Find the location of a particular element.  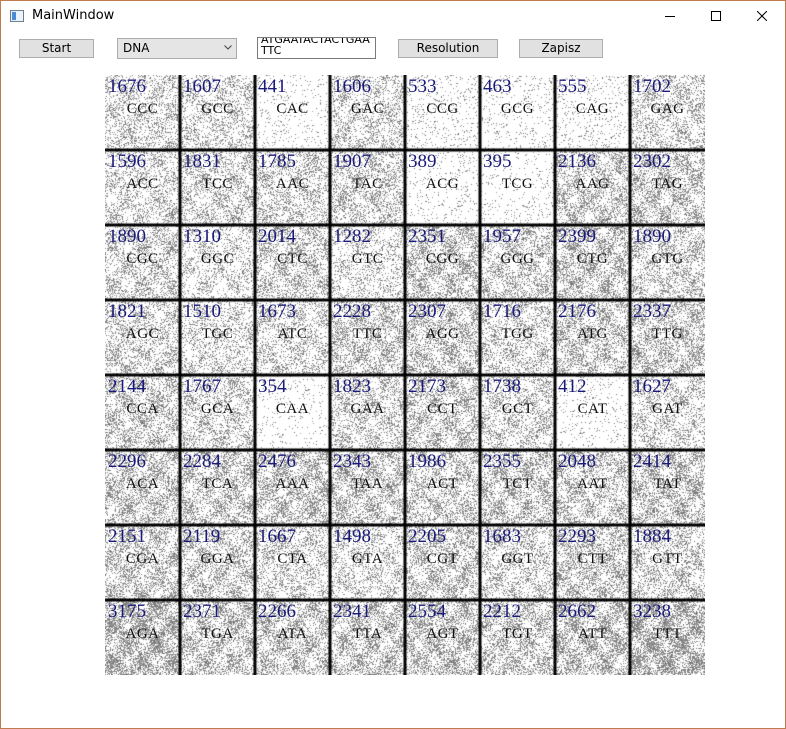

codon-cell: 2554 AGT is located at coordinates (442, 637).